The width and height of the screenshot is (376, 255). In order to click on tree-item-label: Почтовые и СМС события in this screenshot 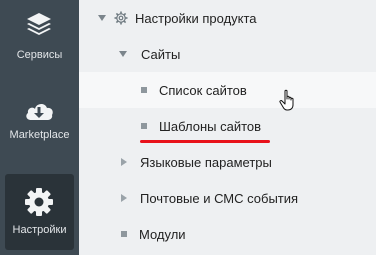, I will do `click(219, 198)`.